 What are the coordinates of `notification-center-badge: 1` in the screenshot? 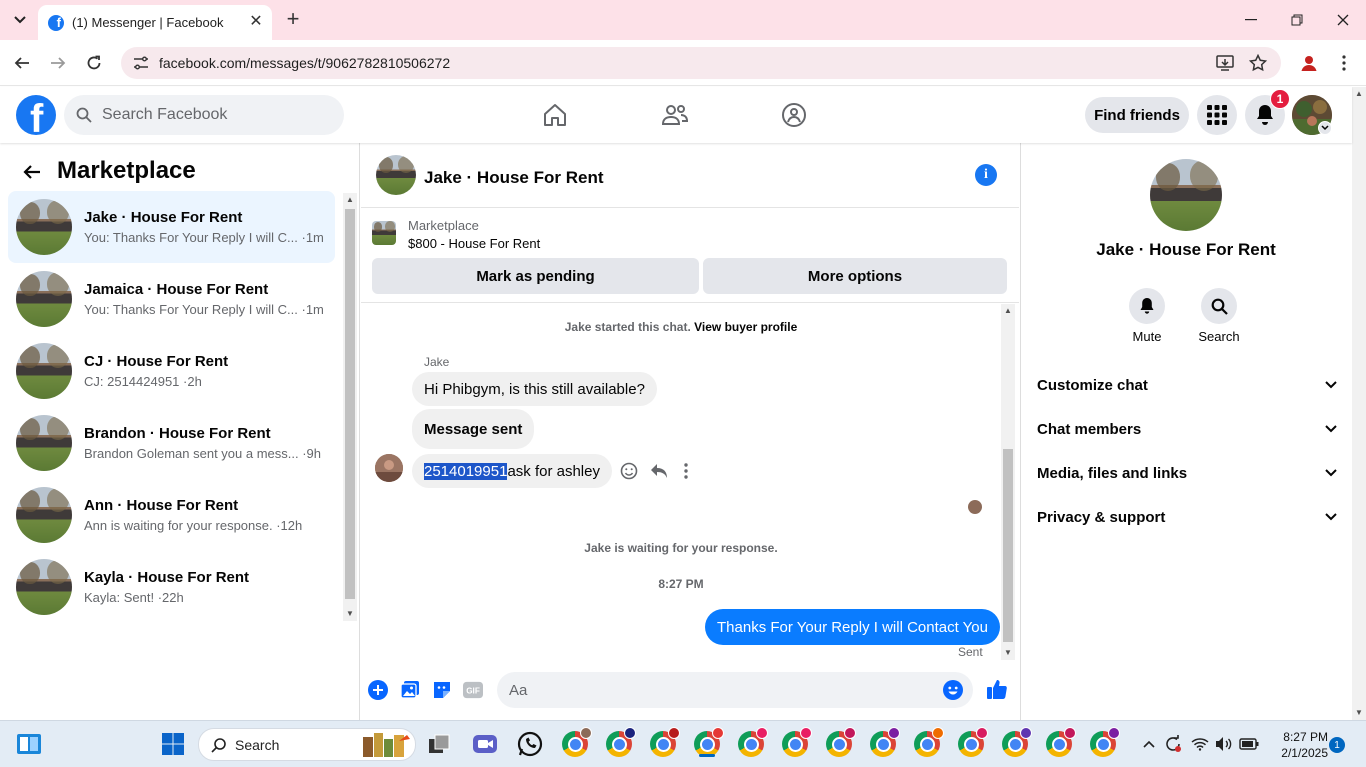 It's located at (1337, 745).